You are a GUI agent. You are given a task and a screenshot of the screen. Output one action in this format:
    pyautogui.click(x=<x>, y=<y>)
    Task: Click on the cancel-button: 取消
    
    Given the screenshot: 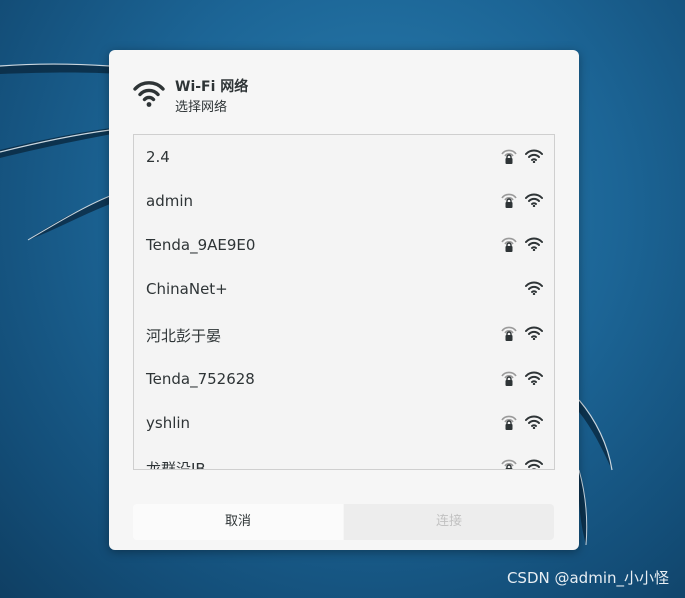 What is the action you would take?
    pyautogui.click(x=238, y=522)
    